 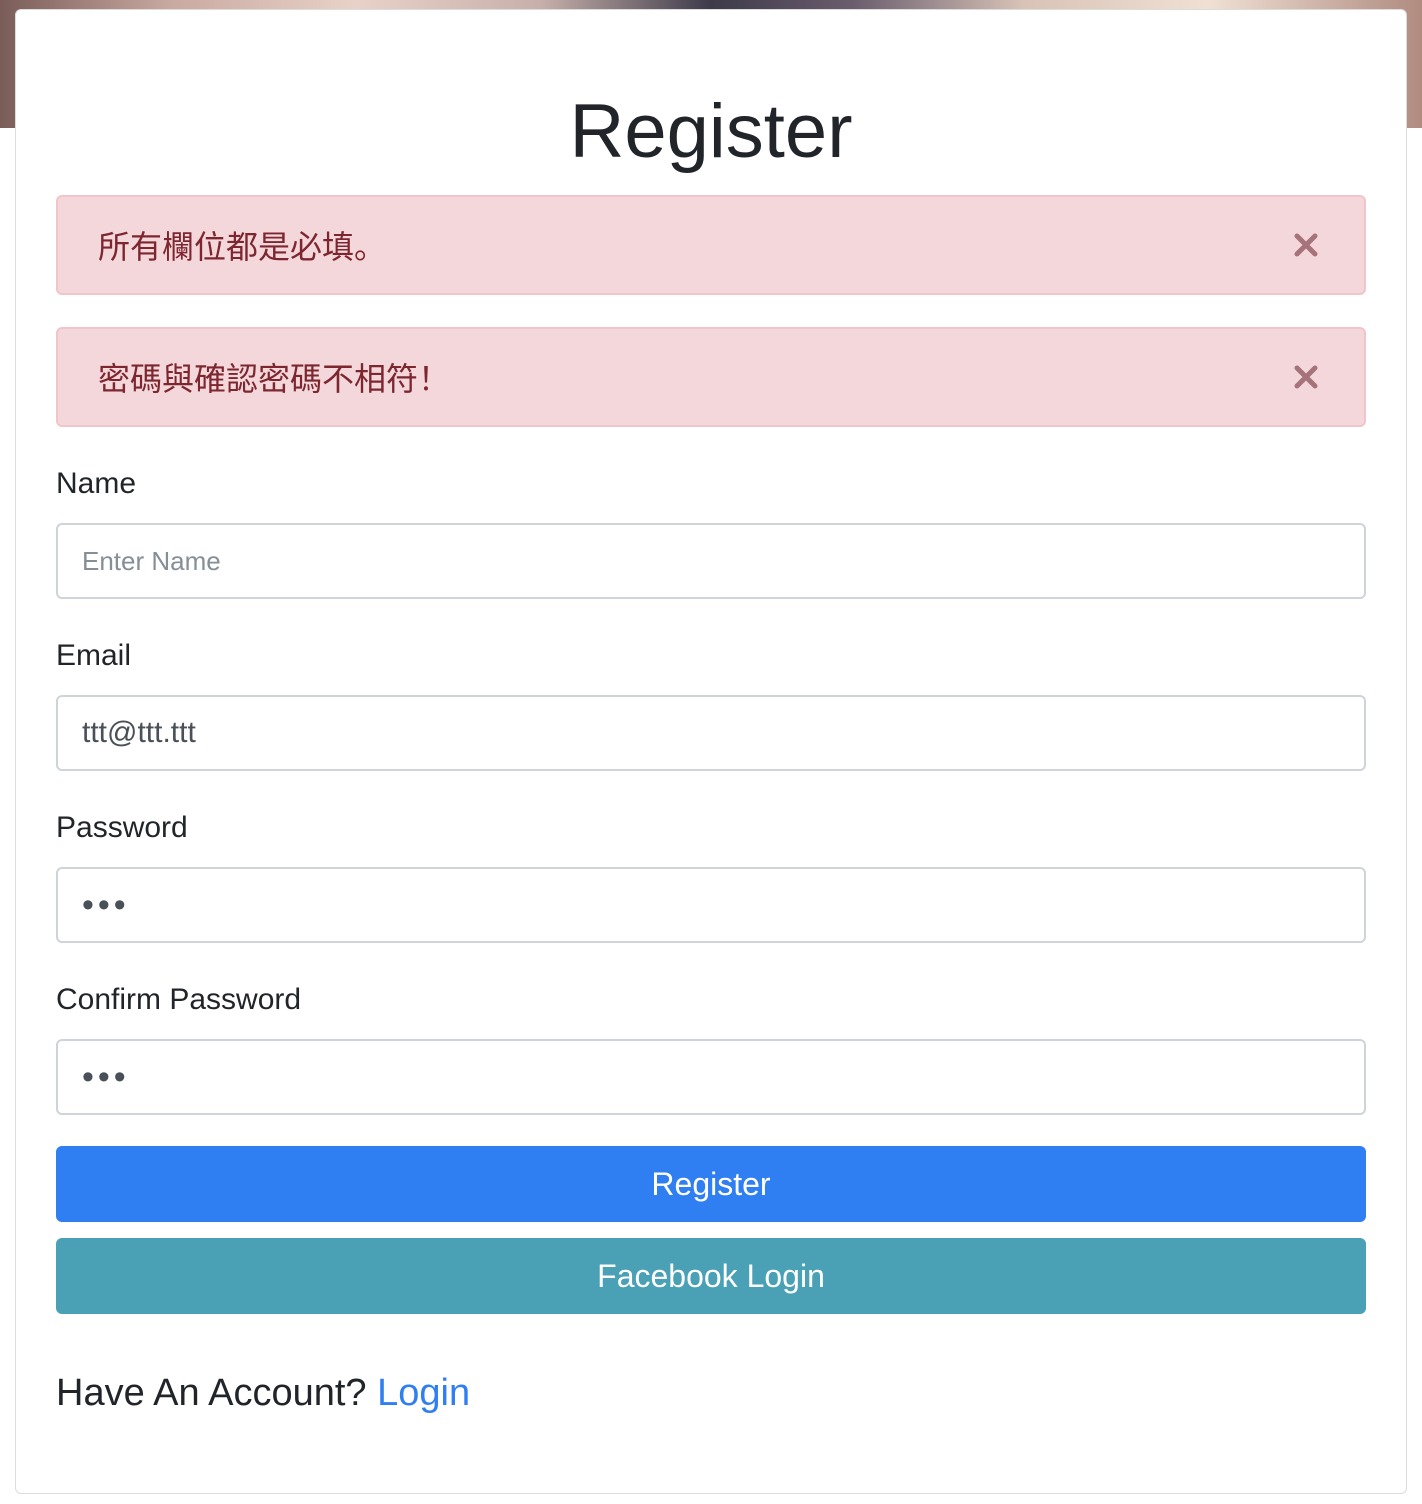 What do you see at coordinates (711, 245) in the screenshot?
I see `alert-required-fields: 所有欄位都是必填。` at bounding box center [711, 245].